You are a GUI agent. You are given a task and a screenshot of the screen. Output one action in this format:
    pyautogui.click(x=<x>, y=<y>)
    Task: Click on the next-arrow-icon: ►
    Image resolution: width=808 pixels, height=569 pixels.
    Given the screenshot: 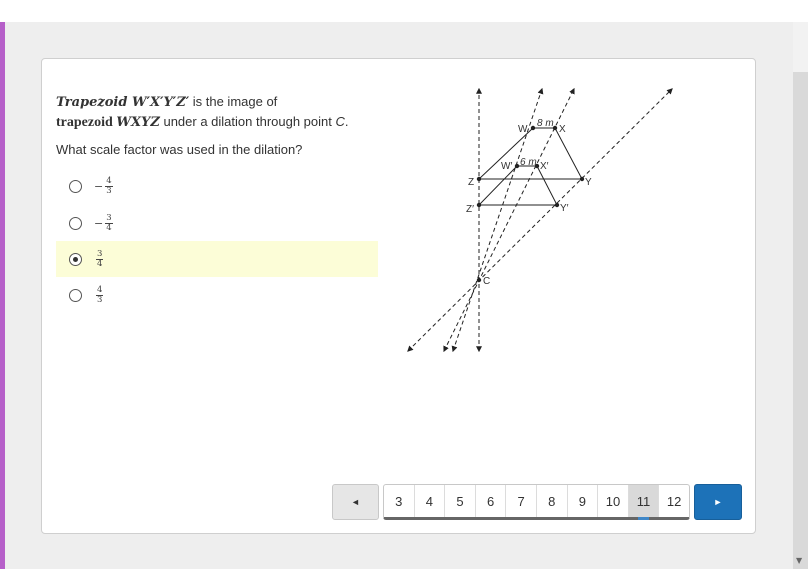 What is the action you would take?
    pyautogui.click(x=718, y=502)
    